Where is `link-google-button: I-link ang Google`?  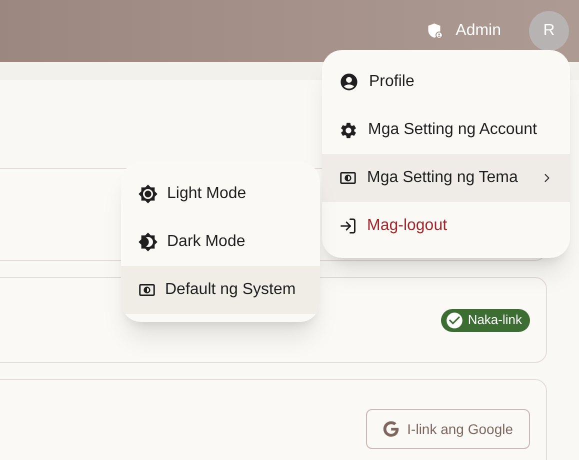 link-google-button: I-link ang Google is located at coordinates (448, 429).